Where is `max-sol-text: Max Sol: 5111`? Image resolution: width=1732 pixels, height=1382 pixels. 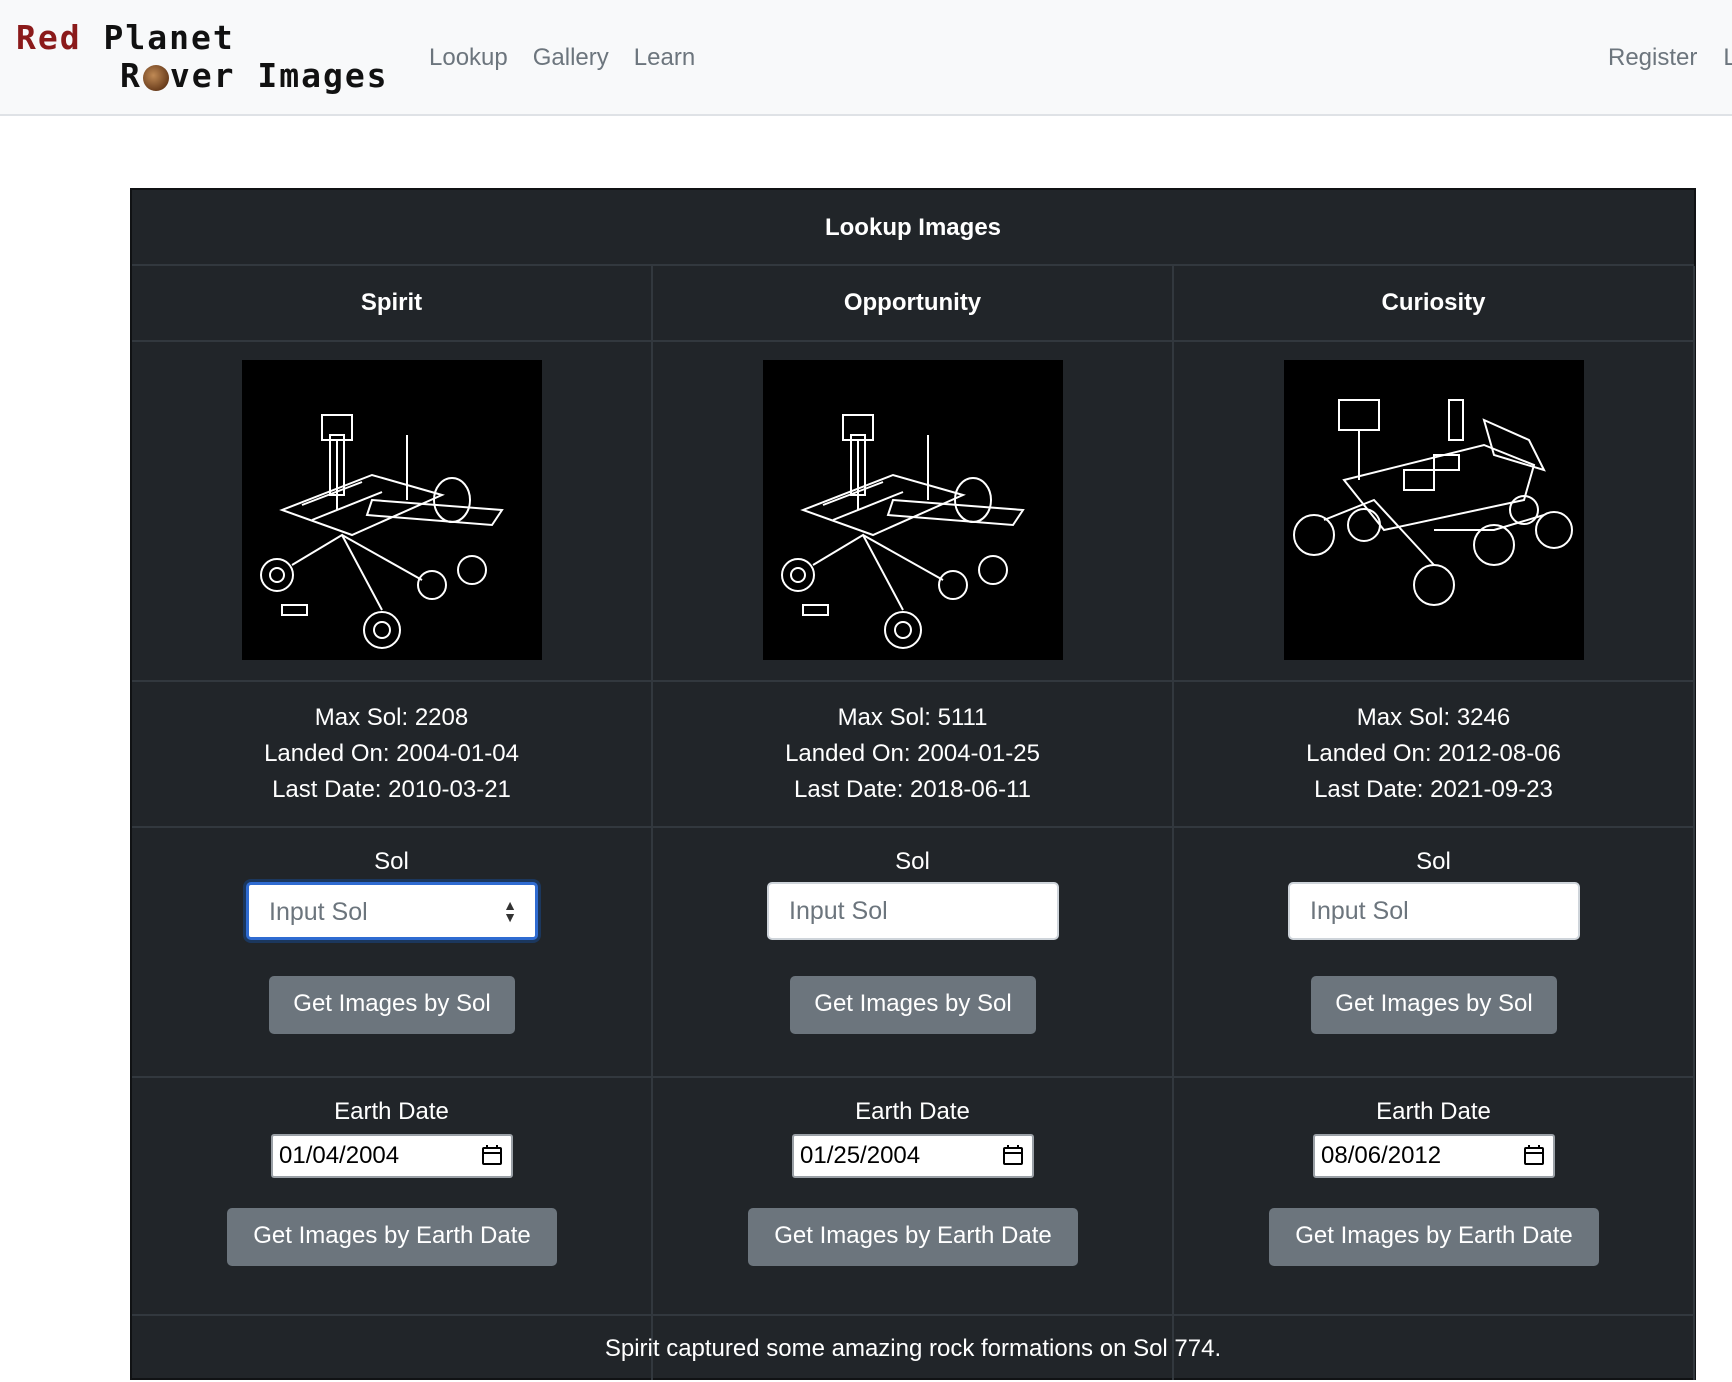
max-sol-text: Max Sol: 5111 is located at coordinates (912, 717).